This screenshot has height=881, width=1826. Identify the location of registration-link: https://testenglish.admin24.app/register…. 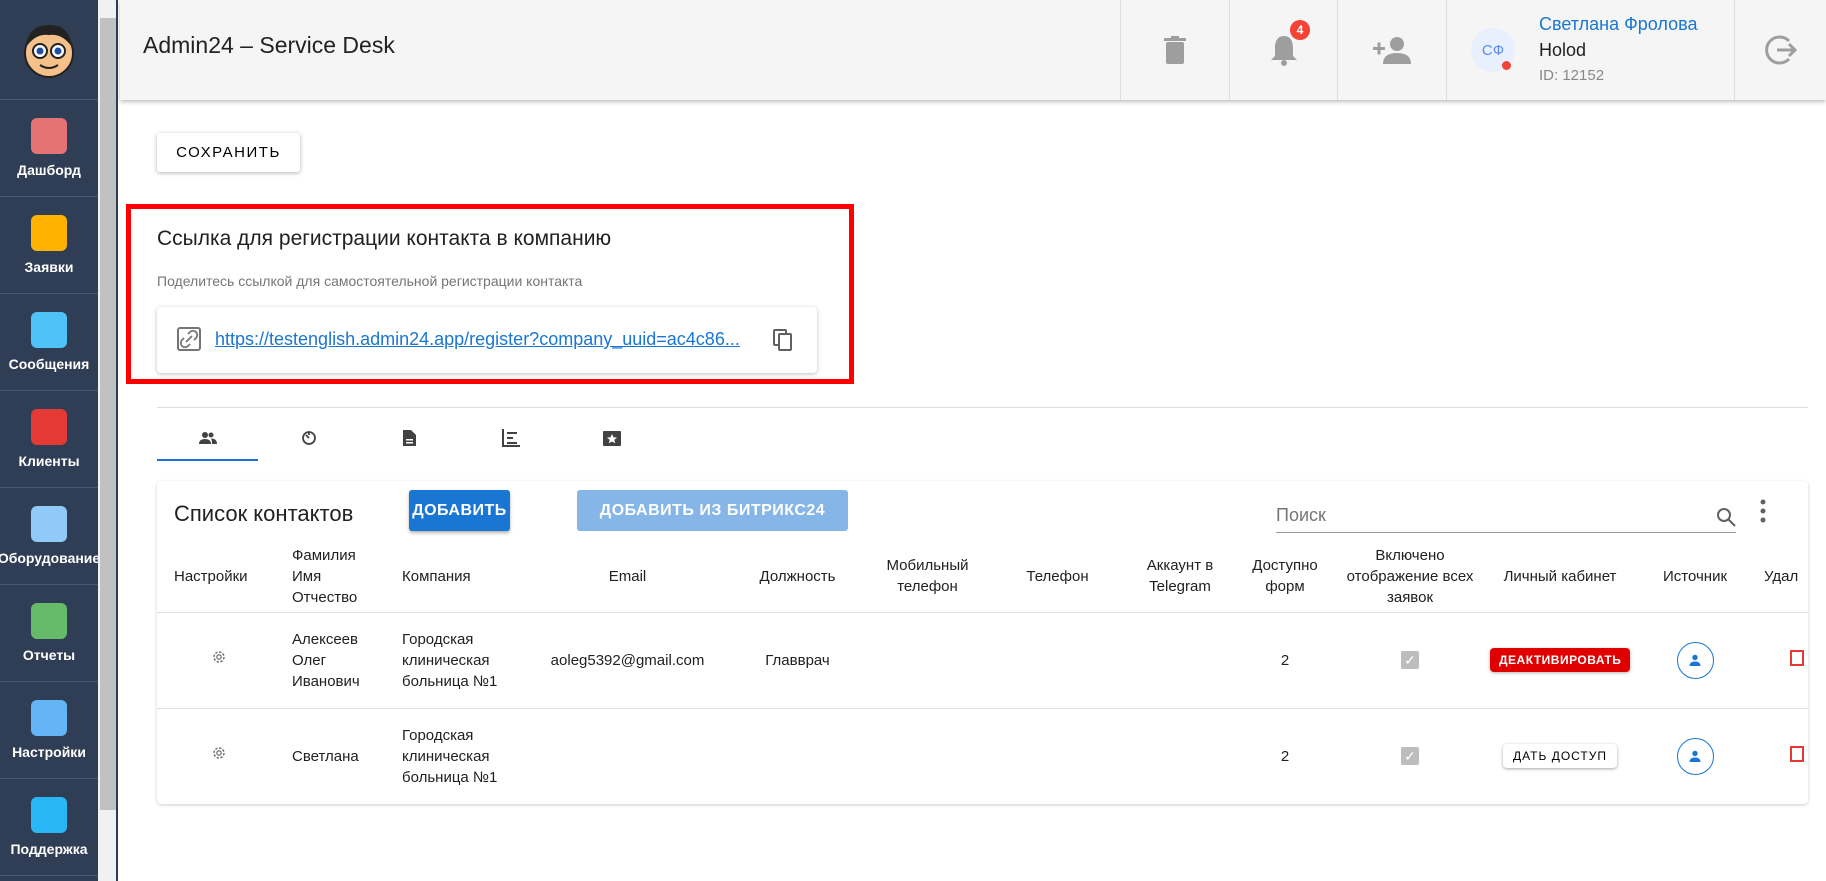
(482, 339).